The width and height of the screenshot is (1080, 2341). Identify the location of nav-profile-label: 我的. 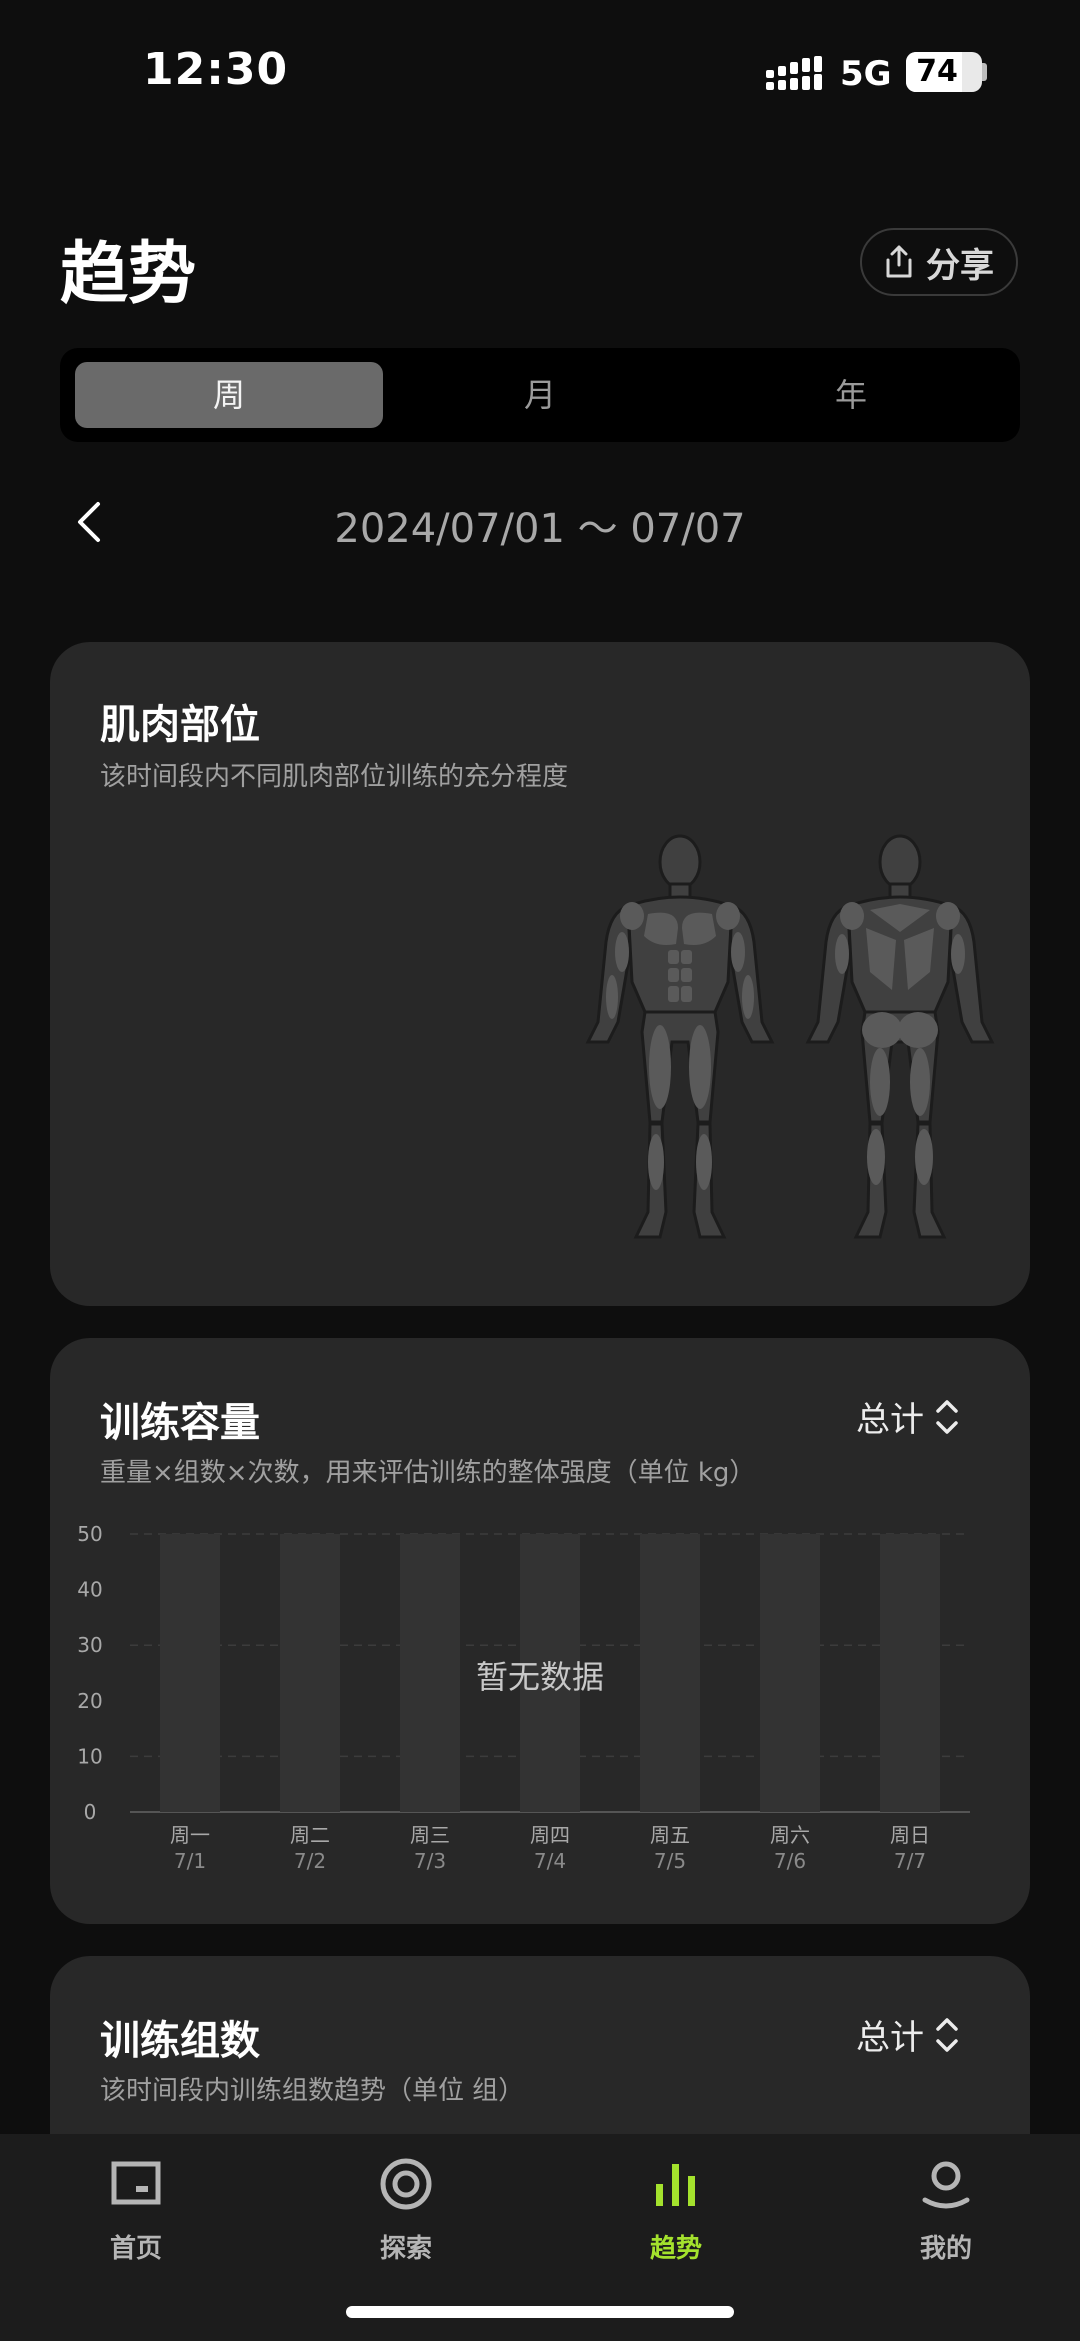
(945, 2249).